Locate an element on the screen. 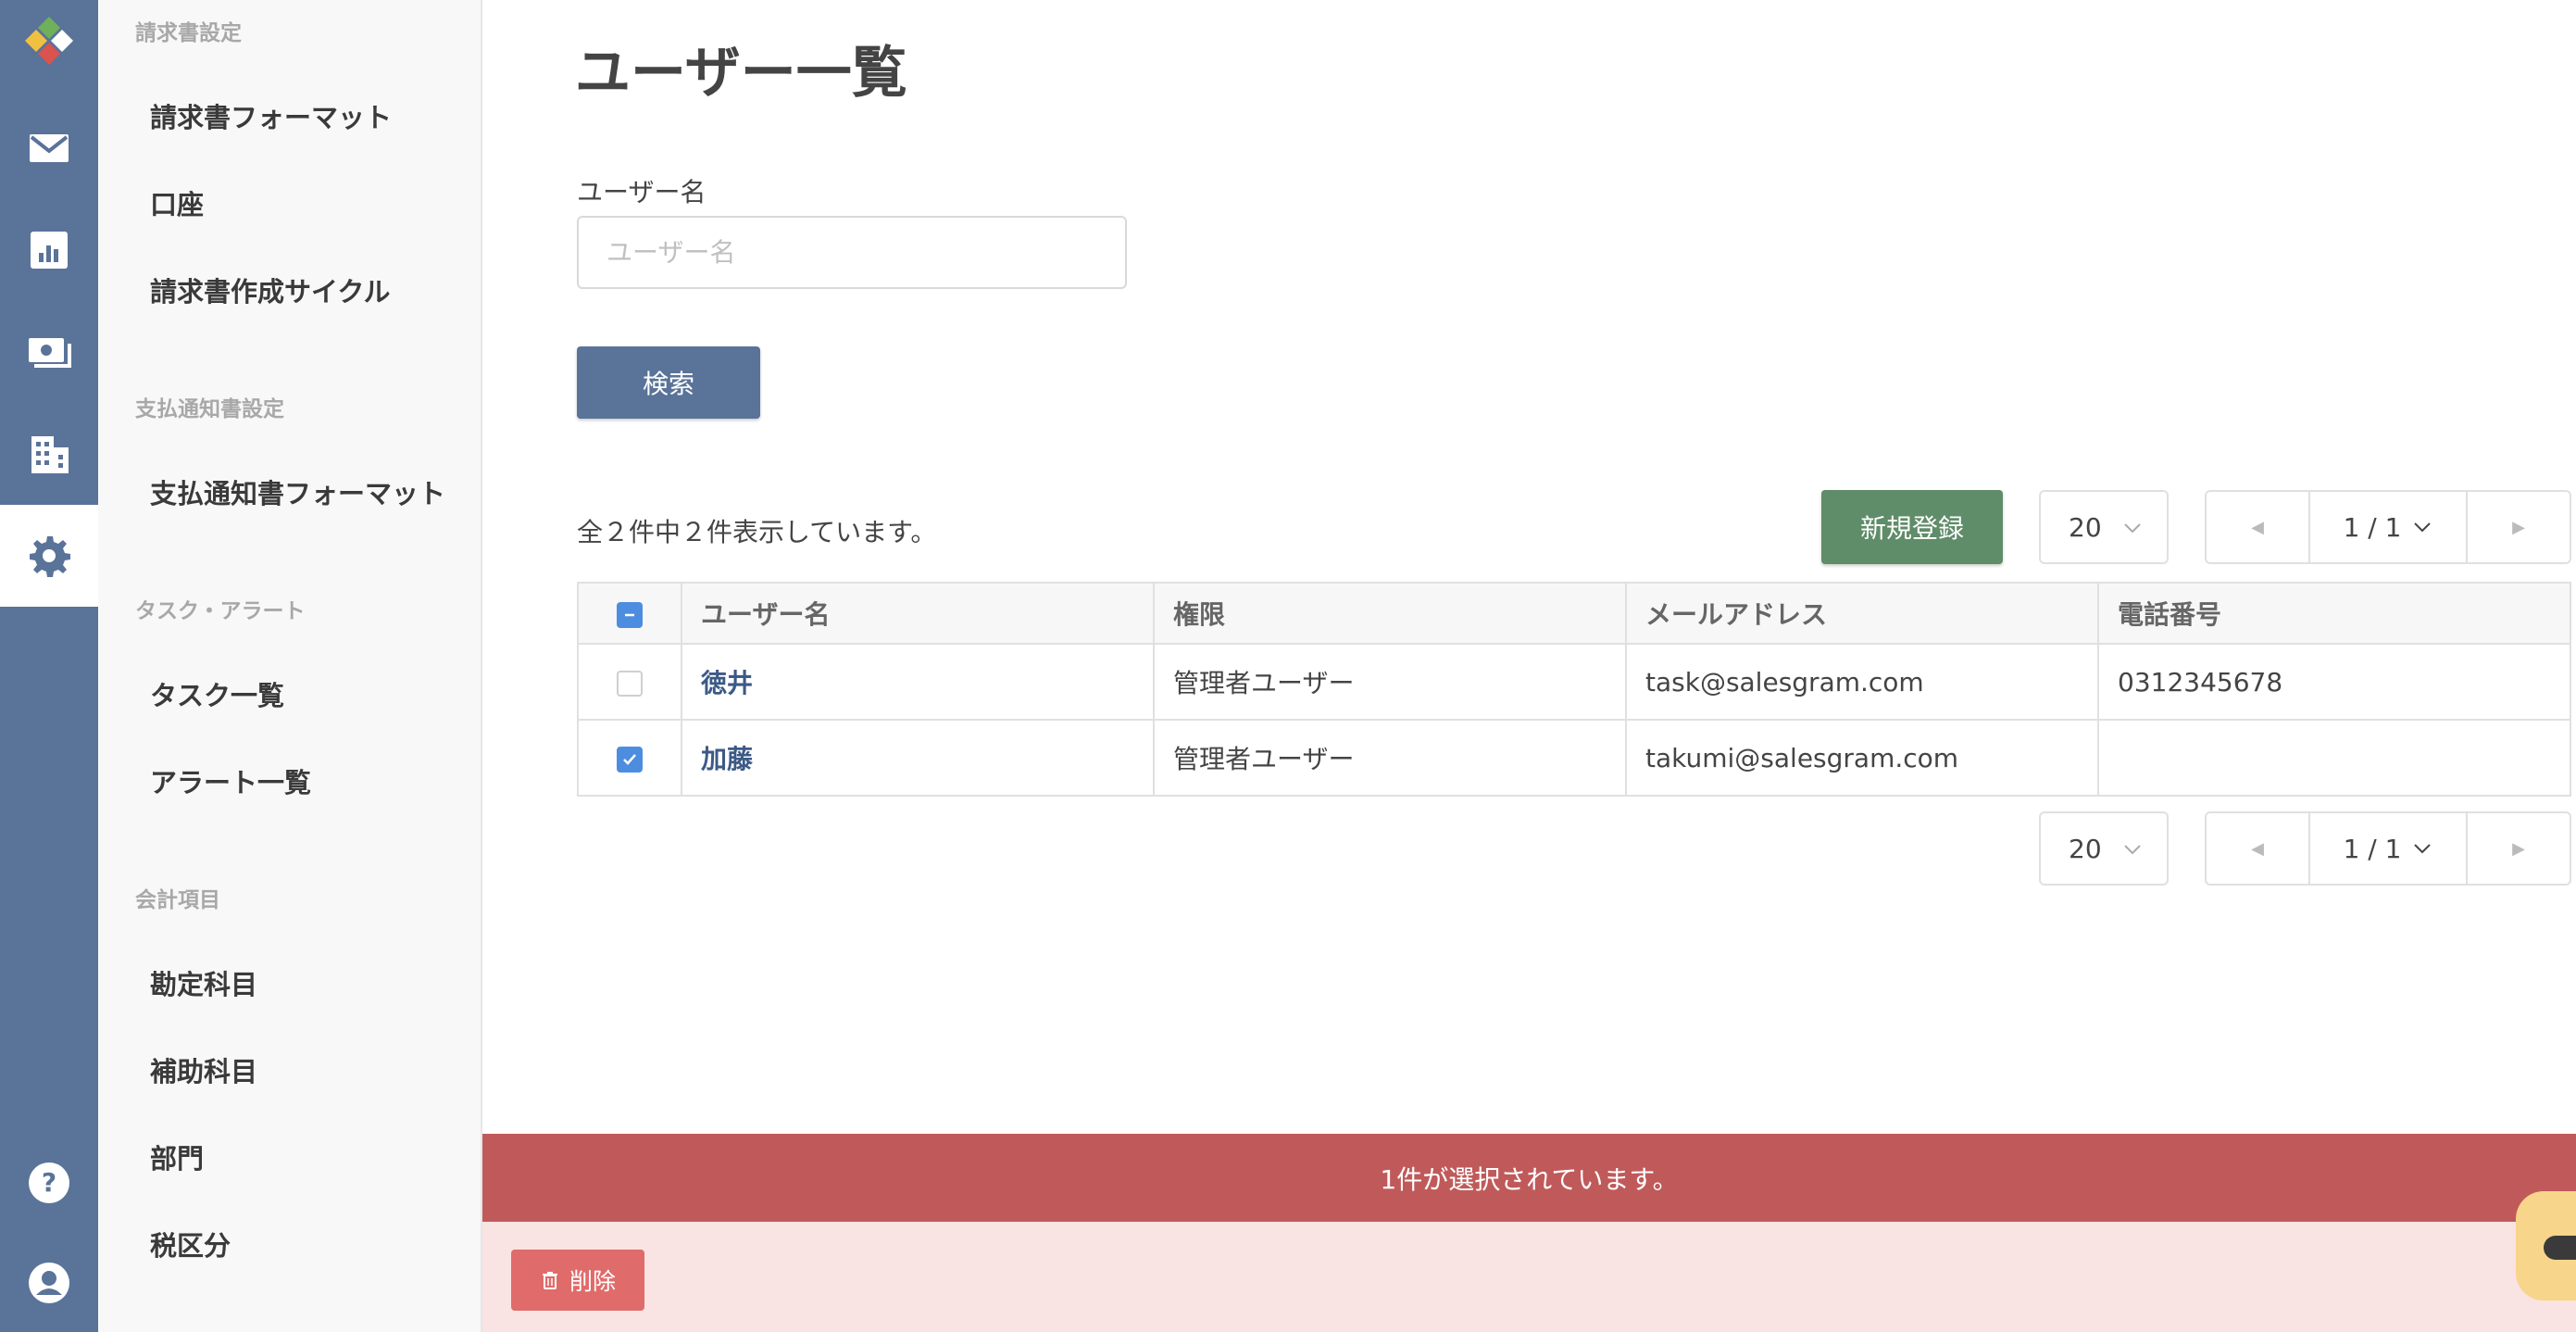  check-icon is located at coordinates (629, 759).